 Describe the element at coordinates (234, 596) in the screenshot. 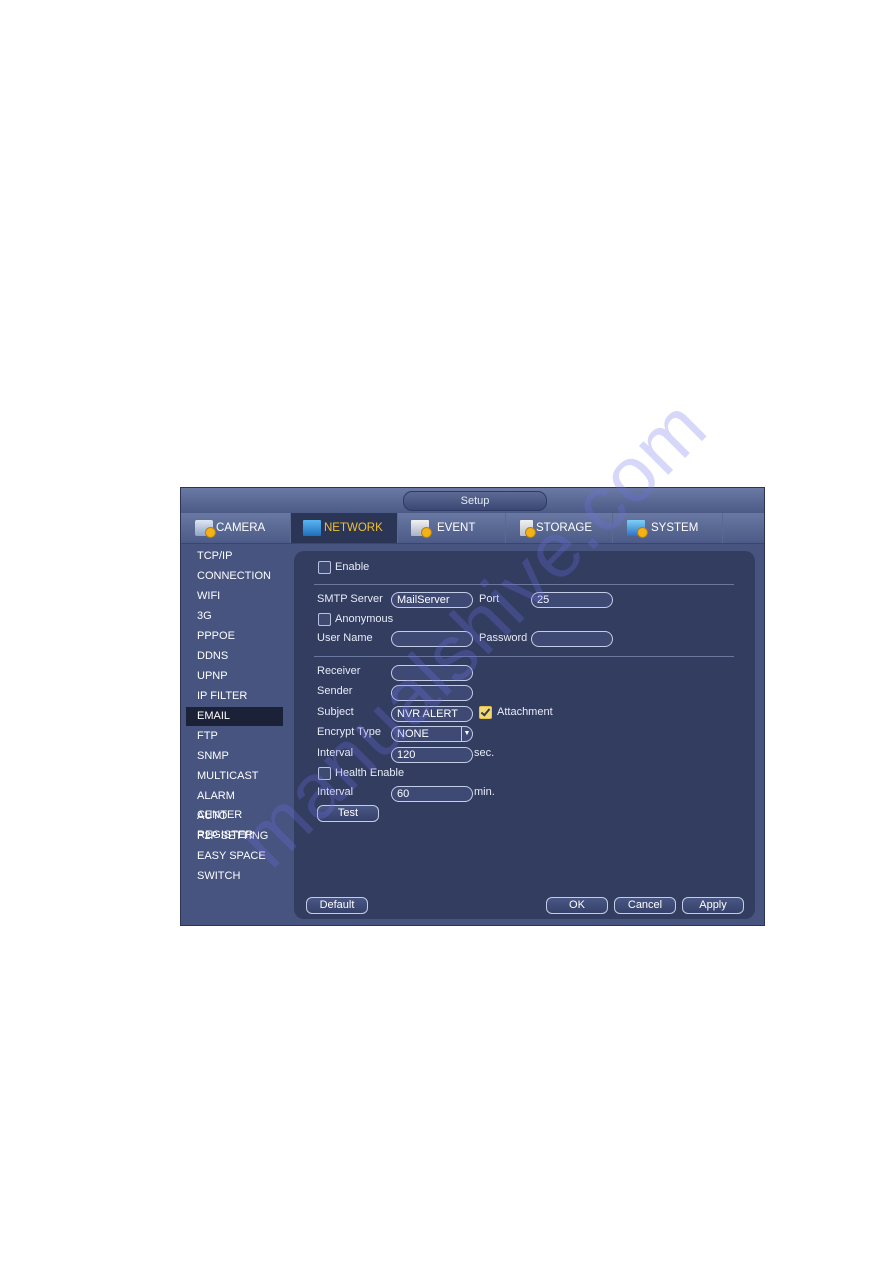

I see `sidebar-item-wifi: WIFI` at that location.